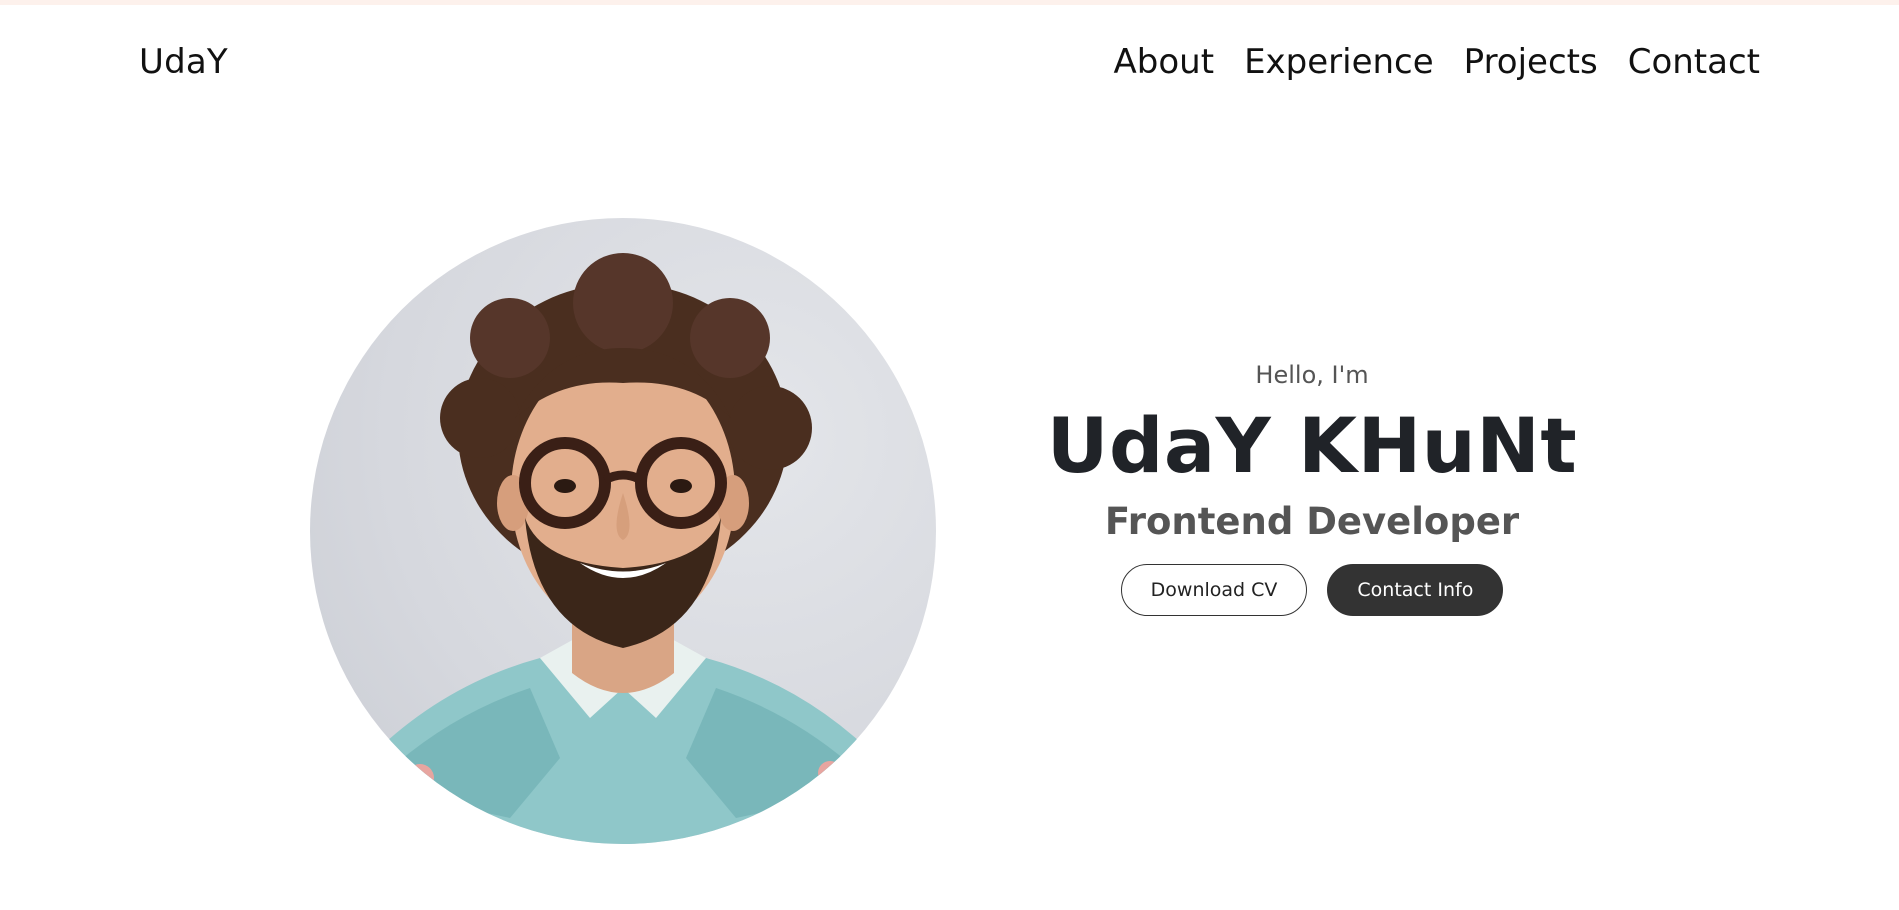 The height and width of the screenshot is (910, 1899). I want to click on hero-name: UdaY KHuNt, so click(1312, 445).